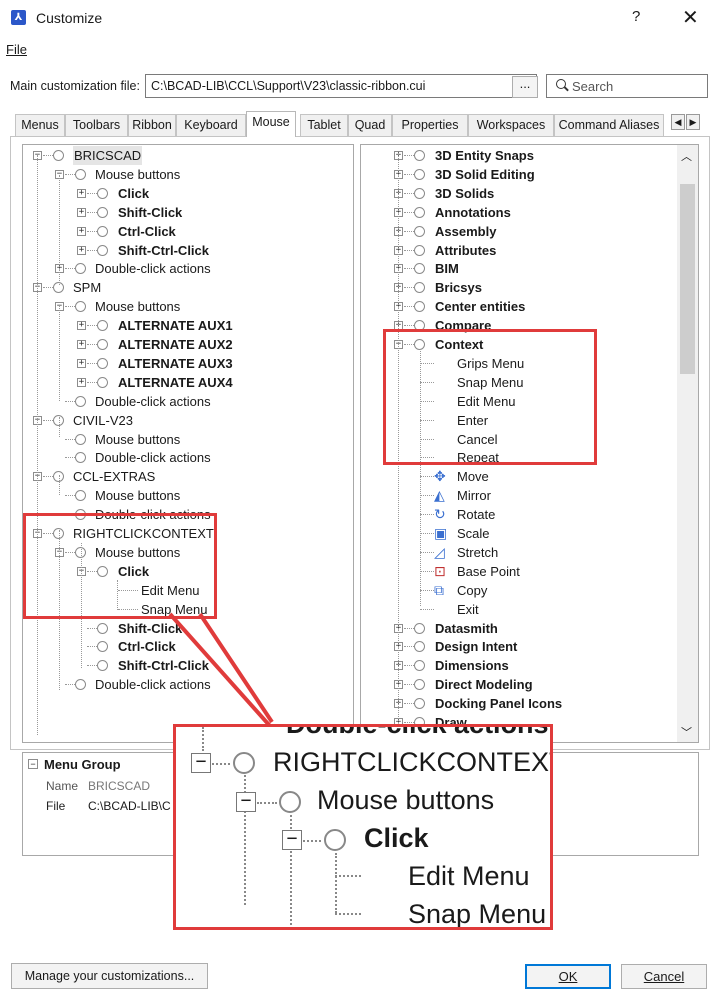 The image size is (720, 1001). I want to click on command-group-label: Assembly, so click(466, 231).